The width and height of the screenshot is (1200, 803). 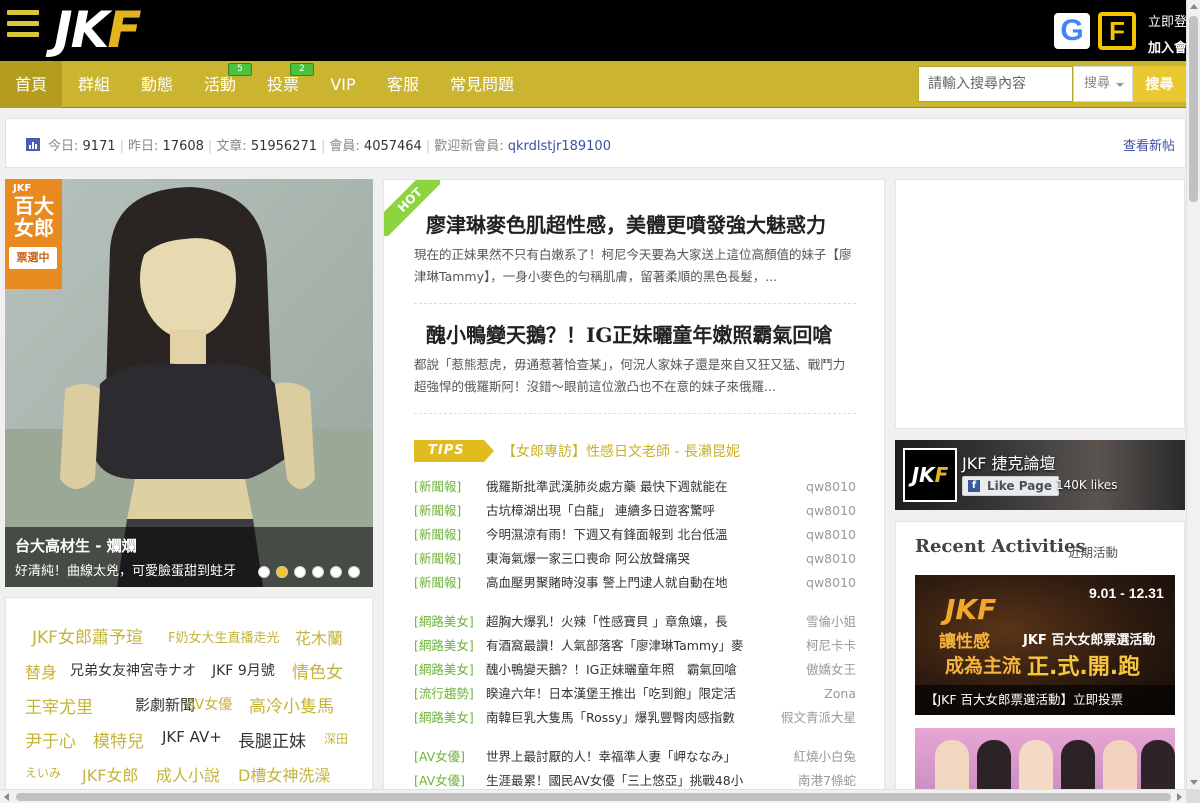 What do you see at coordinates (94, 84) in the screenshot?
I see `nav-groups: 群組` at bounding box center [94, 84].